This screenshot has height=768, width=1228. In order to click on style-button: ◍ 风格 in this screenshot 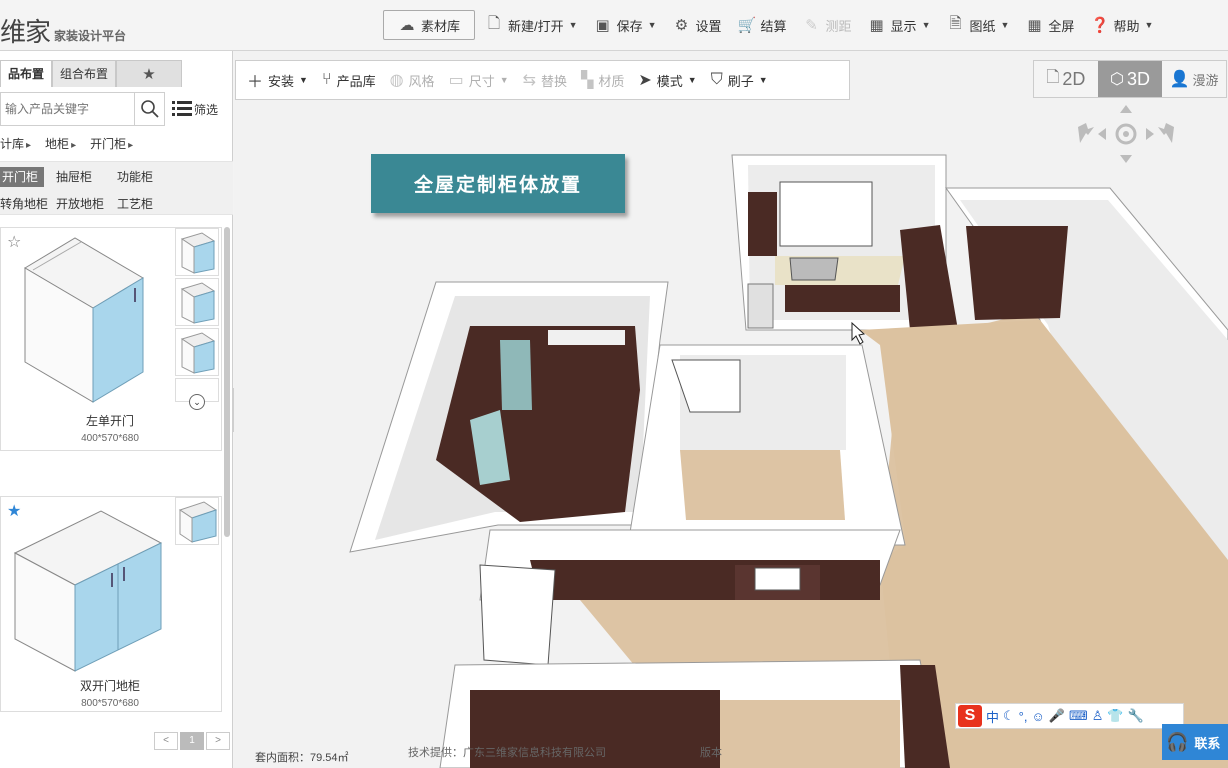, I will do `click(412, 80)`.